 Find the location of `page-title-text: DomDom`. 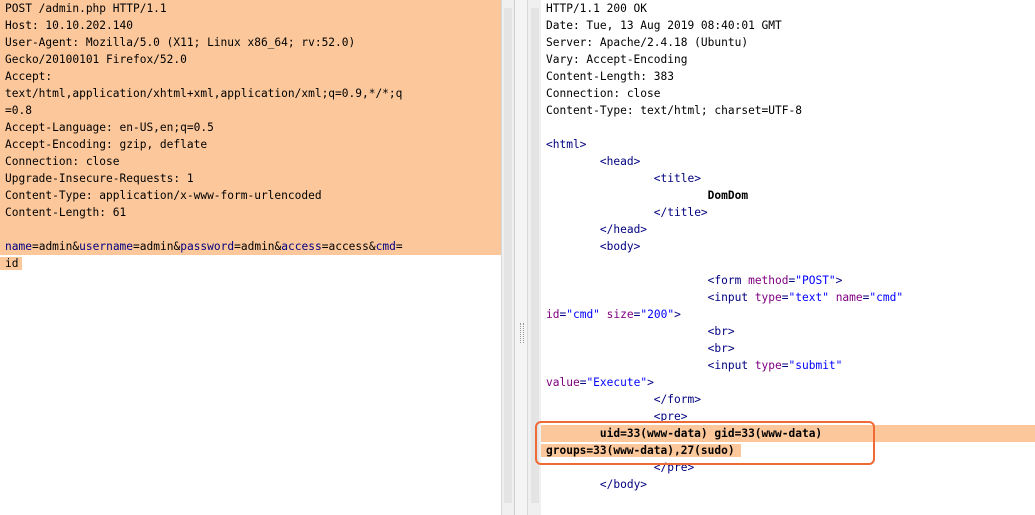

page-title-text: DomDom is located at coordinates (728, 195).